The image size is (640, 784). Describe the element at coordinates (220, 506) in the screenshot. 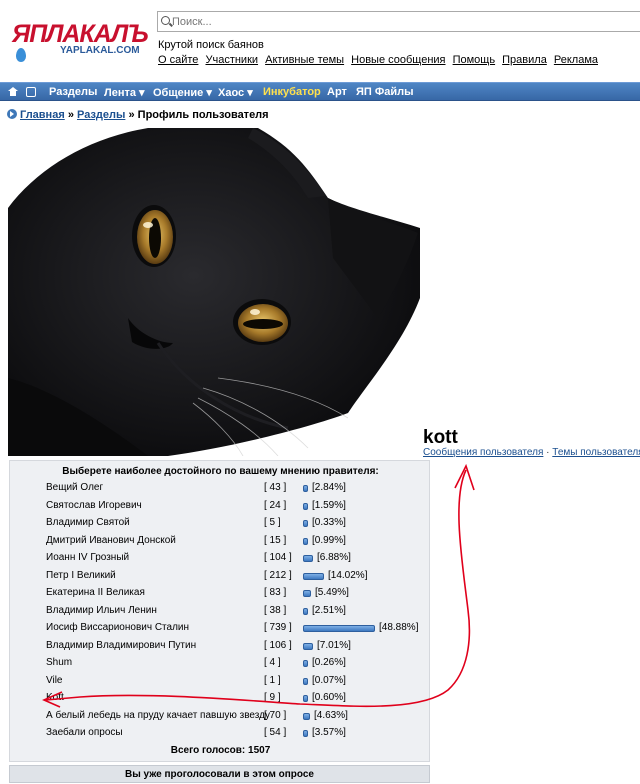

I see `poll-row: Святослав Игоревич [ 24 ] [1.59%]` at that location.